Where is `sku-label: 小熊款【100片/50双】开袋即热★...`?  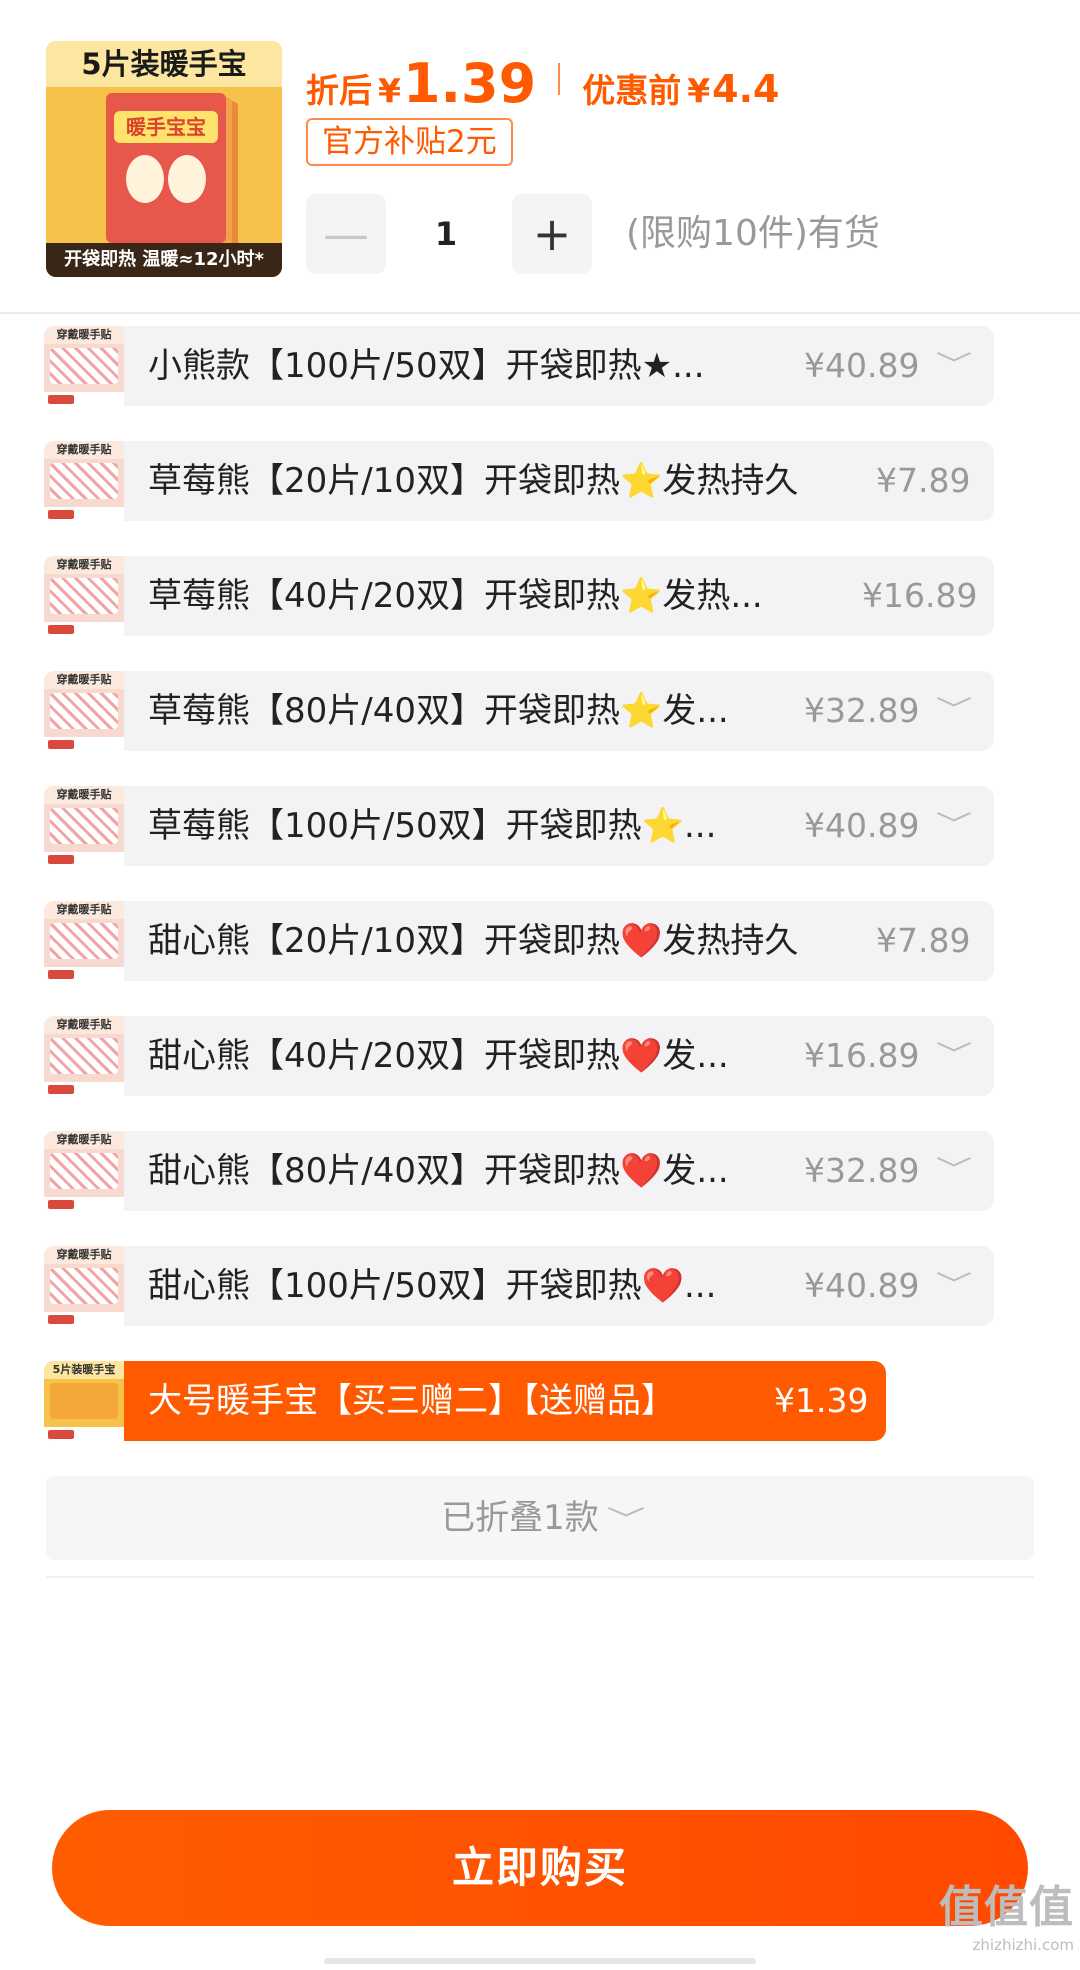
sku-label: 小熊款【100片/50双】开袋即热★... is located at coordinates (426, 366).